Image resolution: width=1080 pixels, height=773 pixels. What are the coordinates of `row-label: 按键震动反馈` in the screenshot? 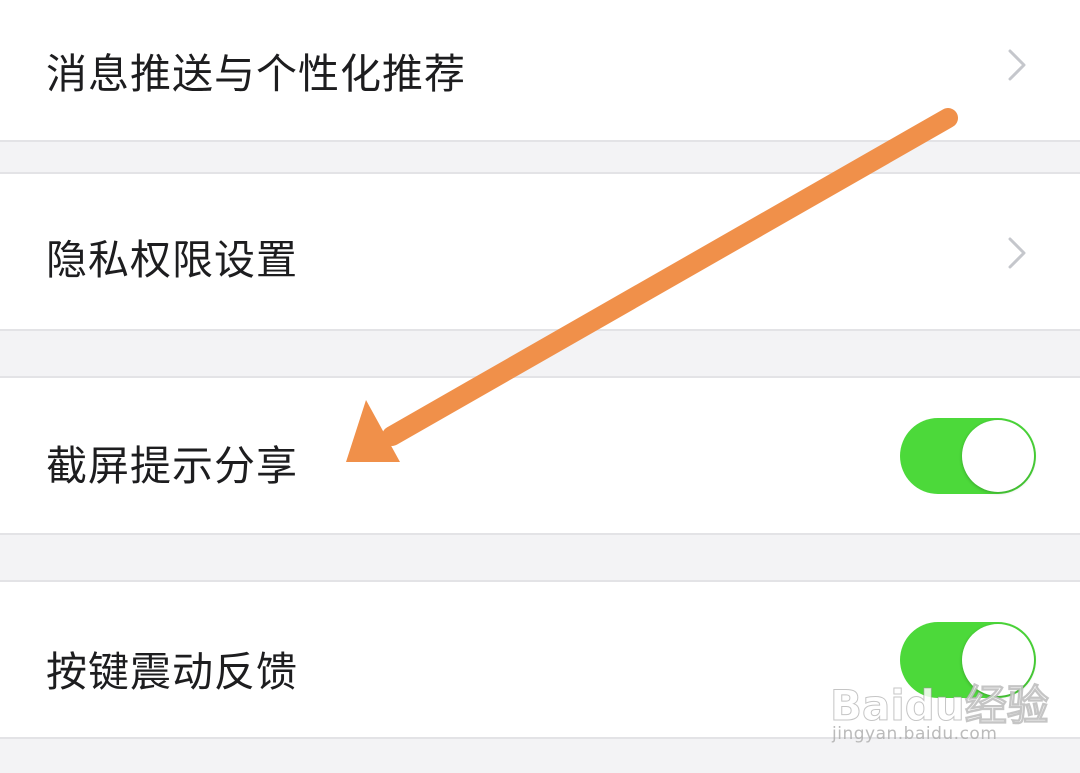 It's located at (172, 672).